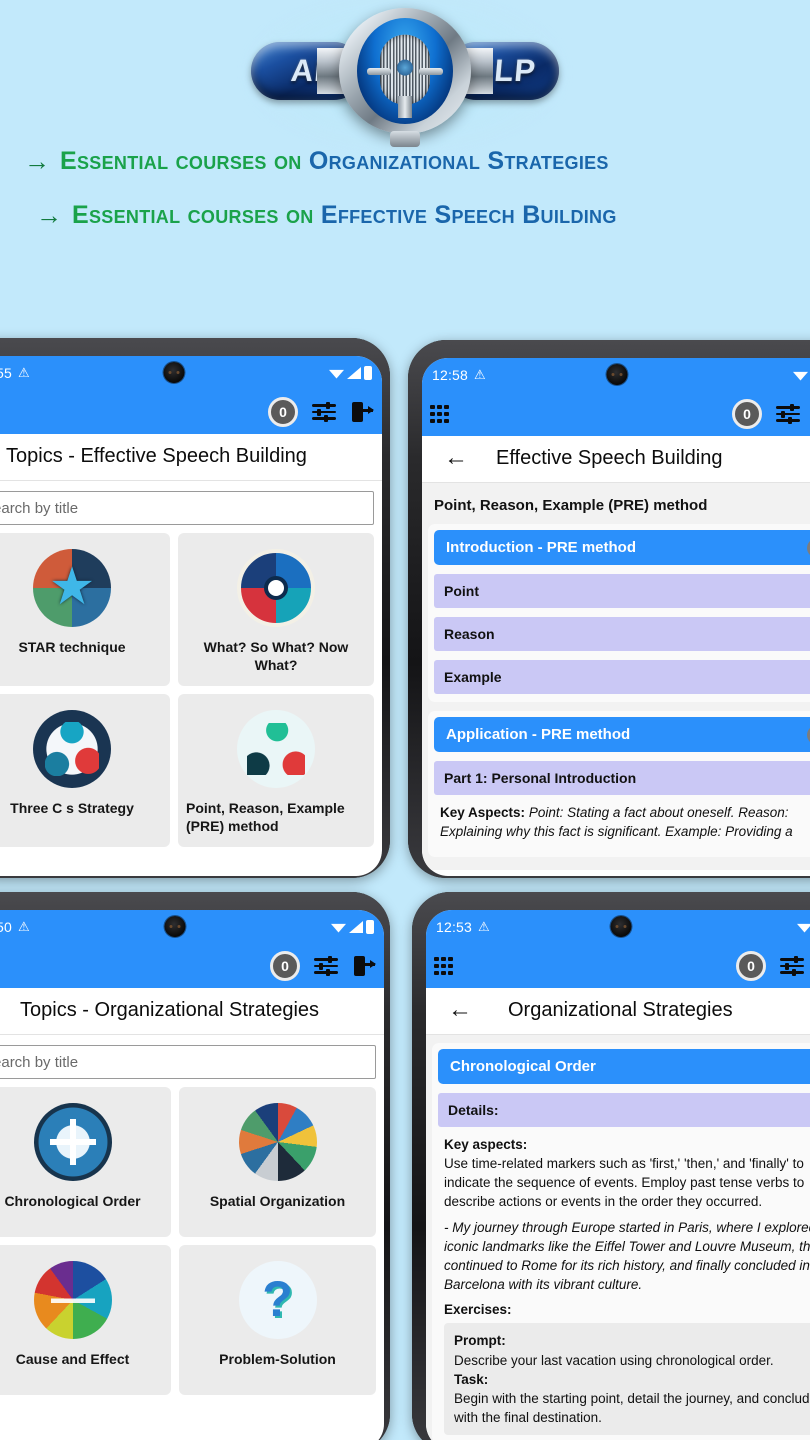 This screenshot has width=810, height=1440. Describe the element at coordinates (156, 455) in the screenshot. I see `page-title-1: Topics - Effective Speech Building` at that location.